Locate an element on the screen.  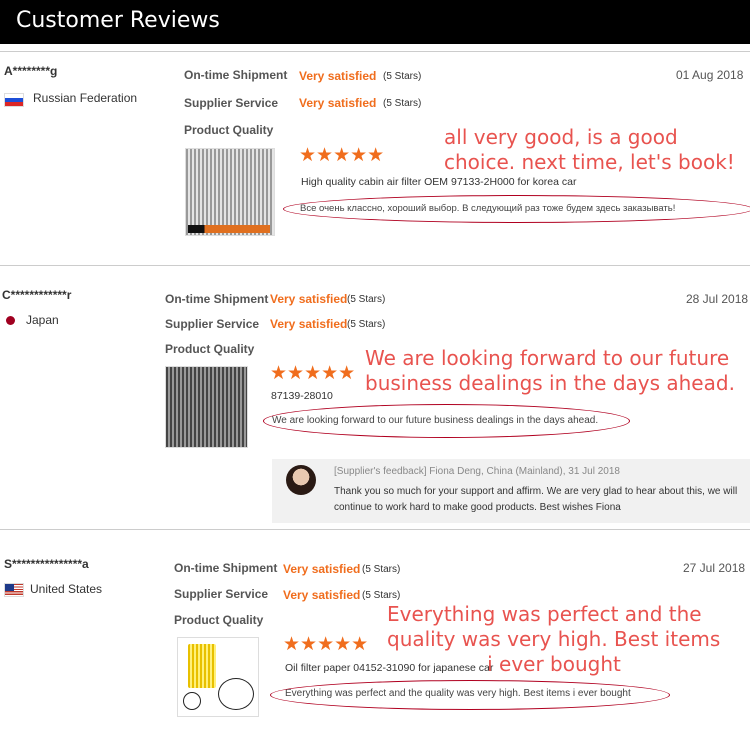
translation-line: We are looking forward to our future is located at coordinates (547, 358).